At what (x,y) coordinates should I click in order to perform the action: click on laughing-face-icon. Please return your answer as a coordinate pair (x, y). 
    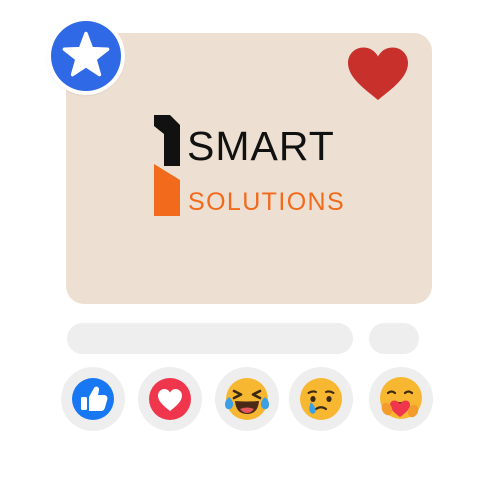
    Looking at the image, I should click on (247, 399).